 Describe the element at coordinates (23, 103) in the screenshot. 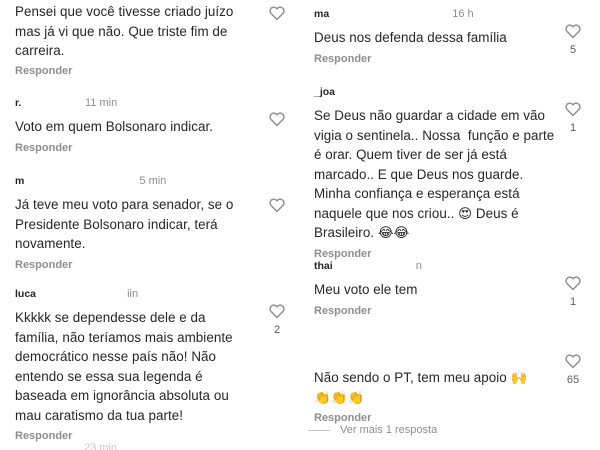

I see `blurred-username` at that location.